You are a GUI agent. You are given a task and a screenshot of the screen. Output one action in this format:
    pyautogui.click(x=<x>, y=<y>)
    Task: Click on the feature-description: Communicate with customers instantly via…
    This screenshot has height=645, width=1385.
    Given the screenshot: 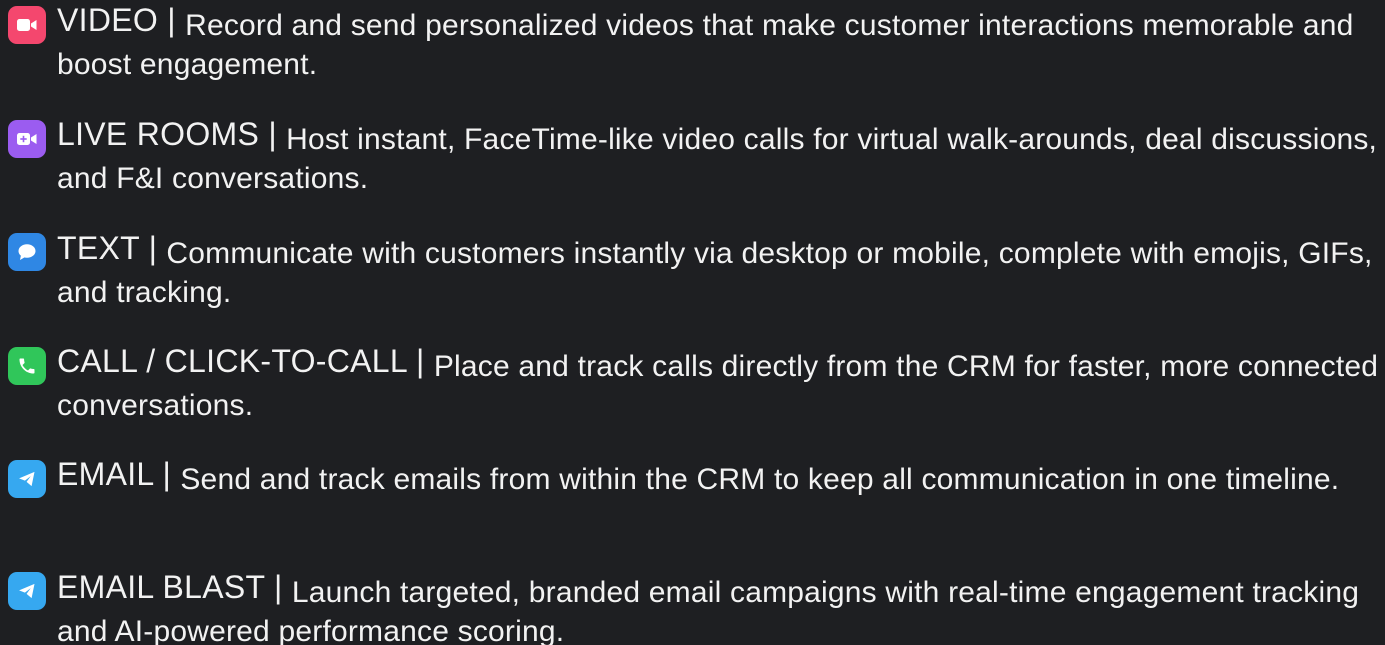 What is the action you would take?
    pyautogui.click(x=715, y=273)
    